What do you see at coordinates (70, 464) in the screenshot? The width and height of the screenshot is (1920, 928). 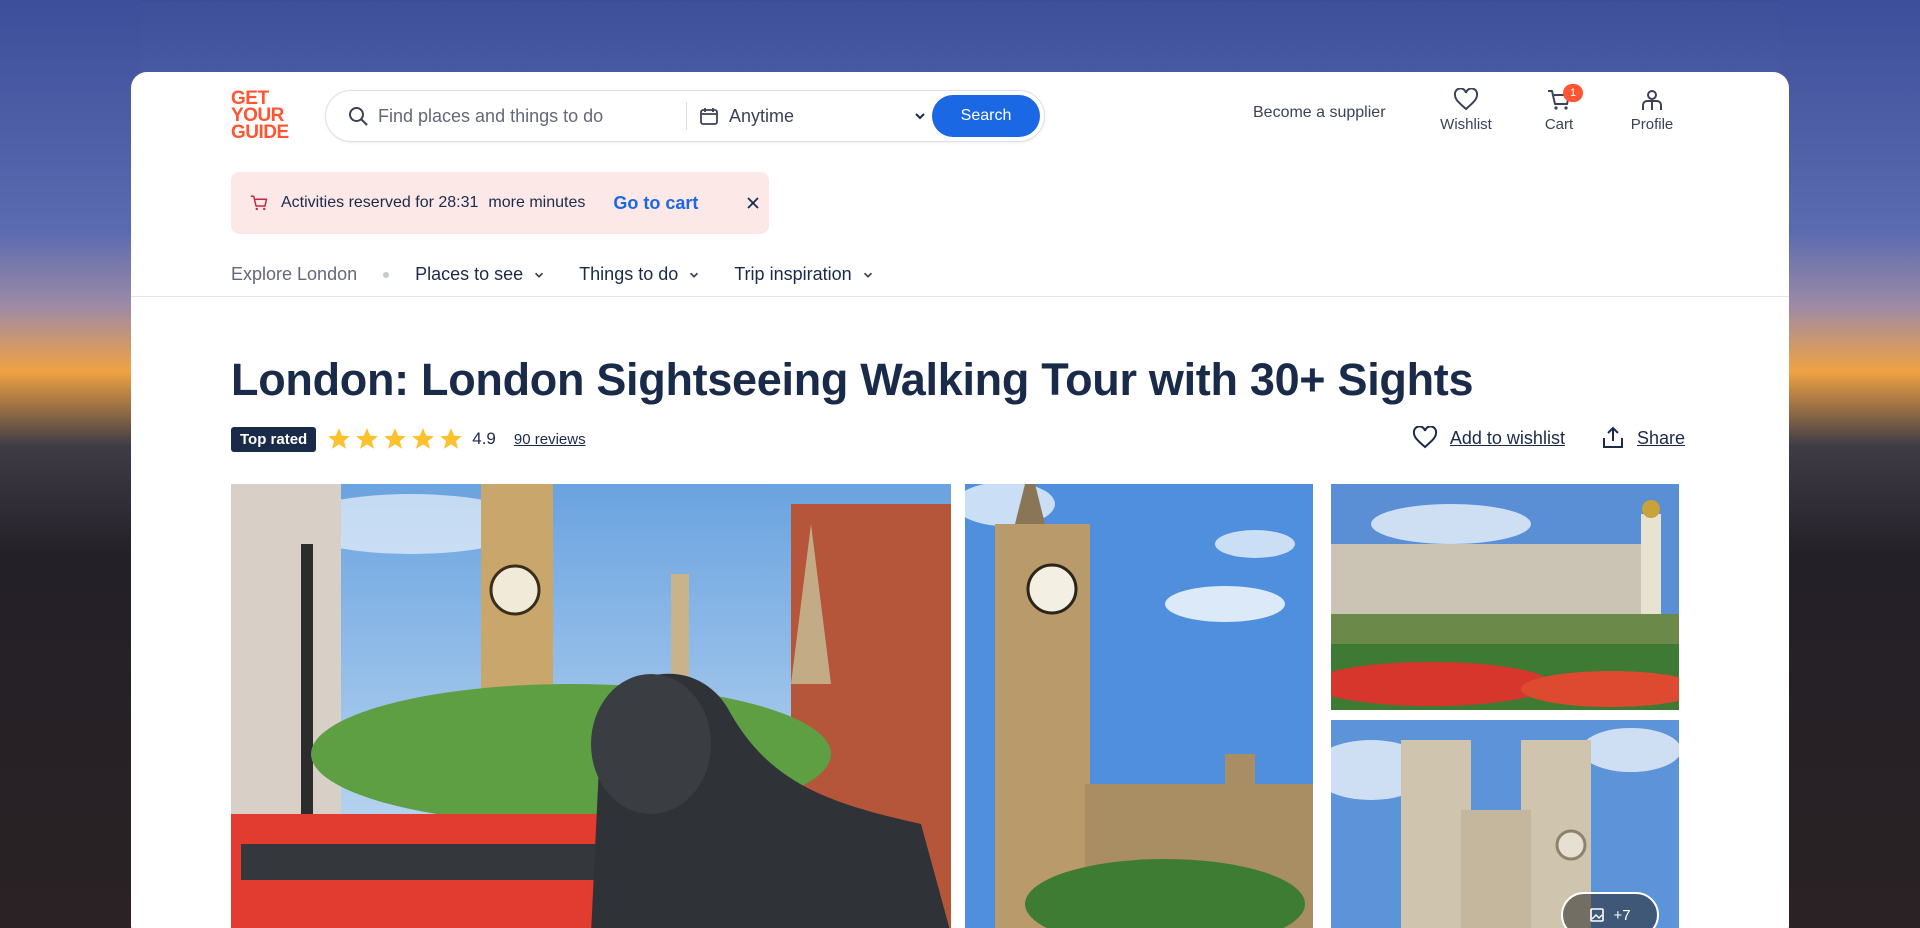 I see `wallpaper-left` at bounding box center [70, 464].